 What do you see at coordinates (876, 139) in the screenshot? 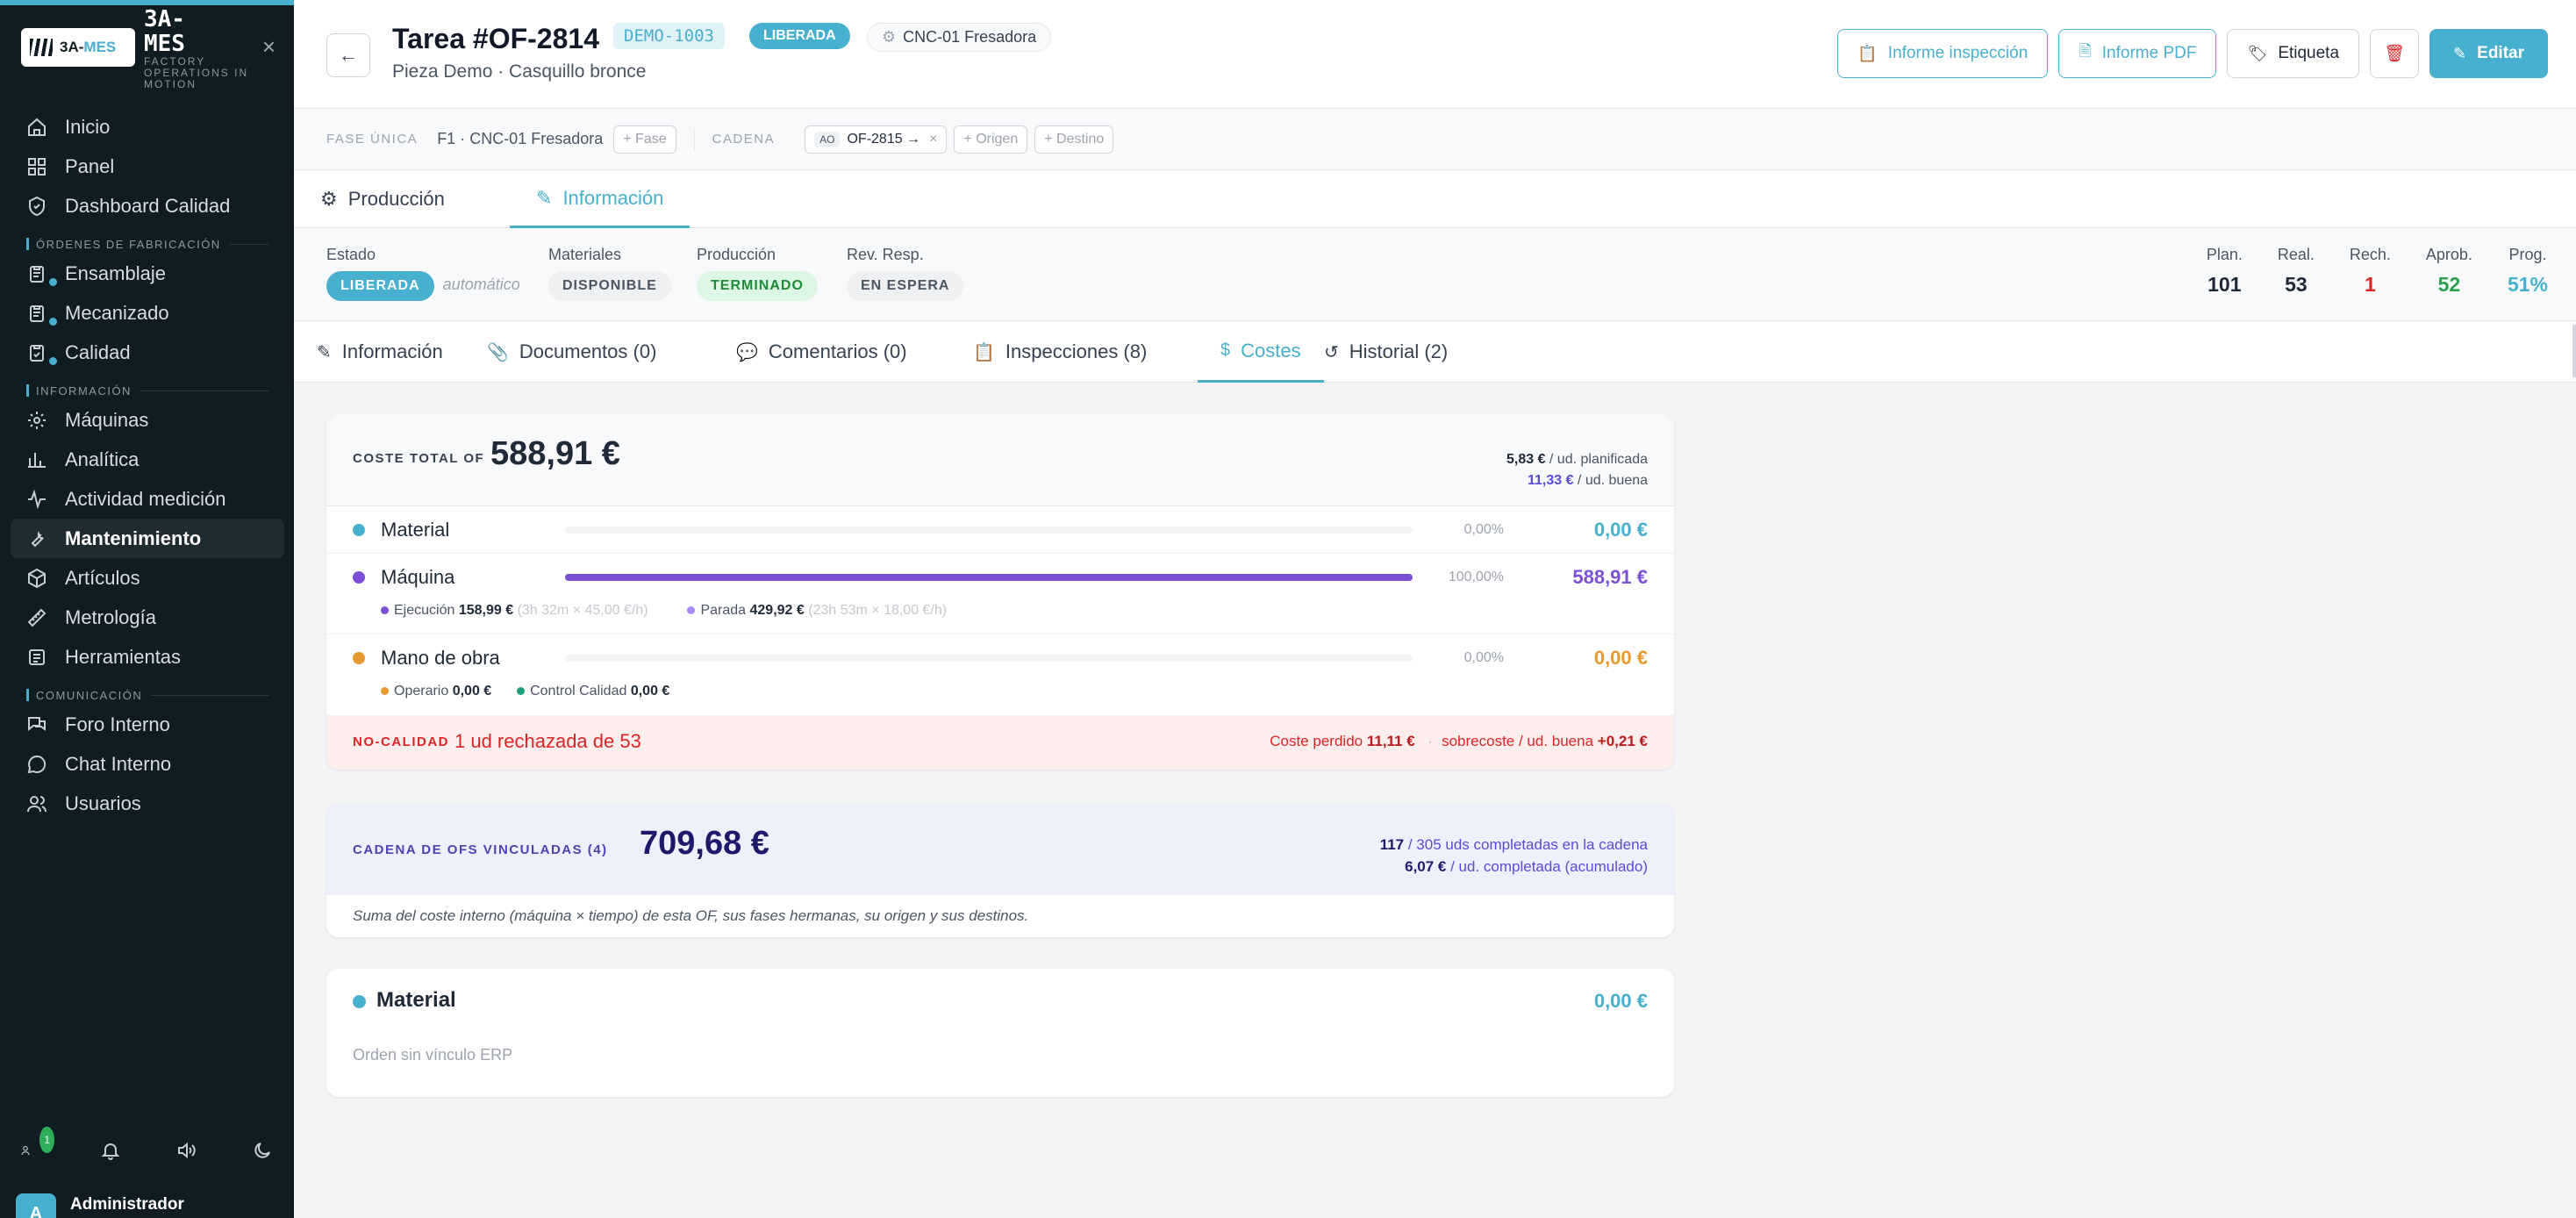
I see `chain-link-chip: AO OF-2815 → ×` at bounding box center [876, 139].